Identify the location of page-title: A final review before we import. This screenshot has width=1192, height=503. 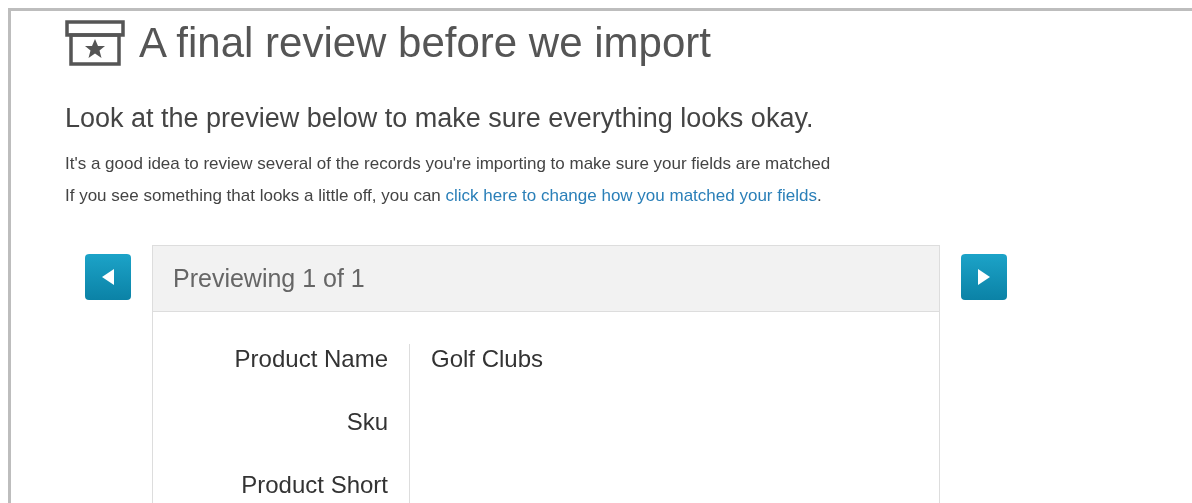
(425, 43).